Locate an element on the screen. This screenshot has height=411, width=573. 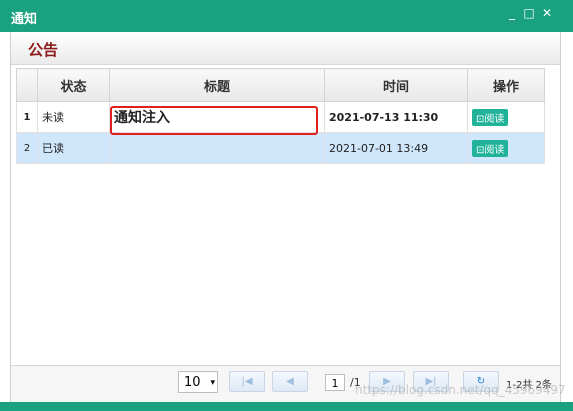
header-rownum is located at coordinates (27, 85).